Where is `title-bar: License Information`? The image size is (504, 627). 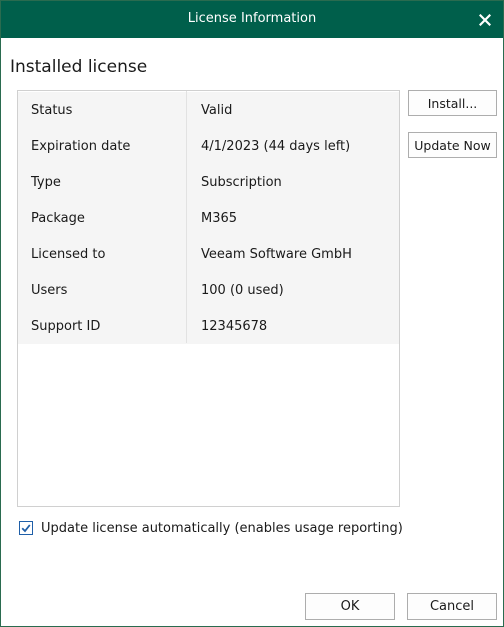
title-bar: License Information is located at coordinates (252, 19).